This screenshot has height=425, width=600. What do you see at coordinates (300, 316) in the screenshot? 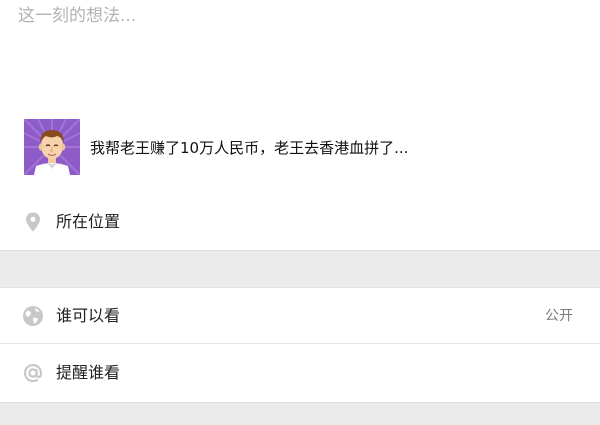
I see `visibility-row: 谁可以看 公开` at bounding box center [300, 316].